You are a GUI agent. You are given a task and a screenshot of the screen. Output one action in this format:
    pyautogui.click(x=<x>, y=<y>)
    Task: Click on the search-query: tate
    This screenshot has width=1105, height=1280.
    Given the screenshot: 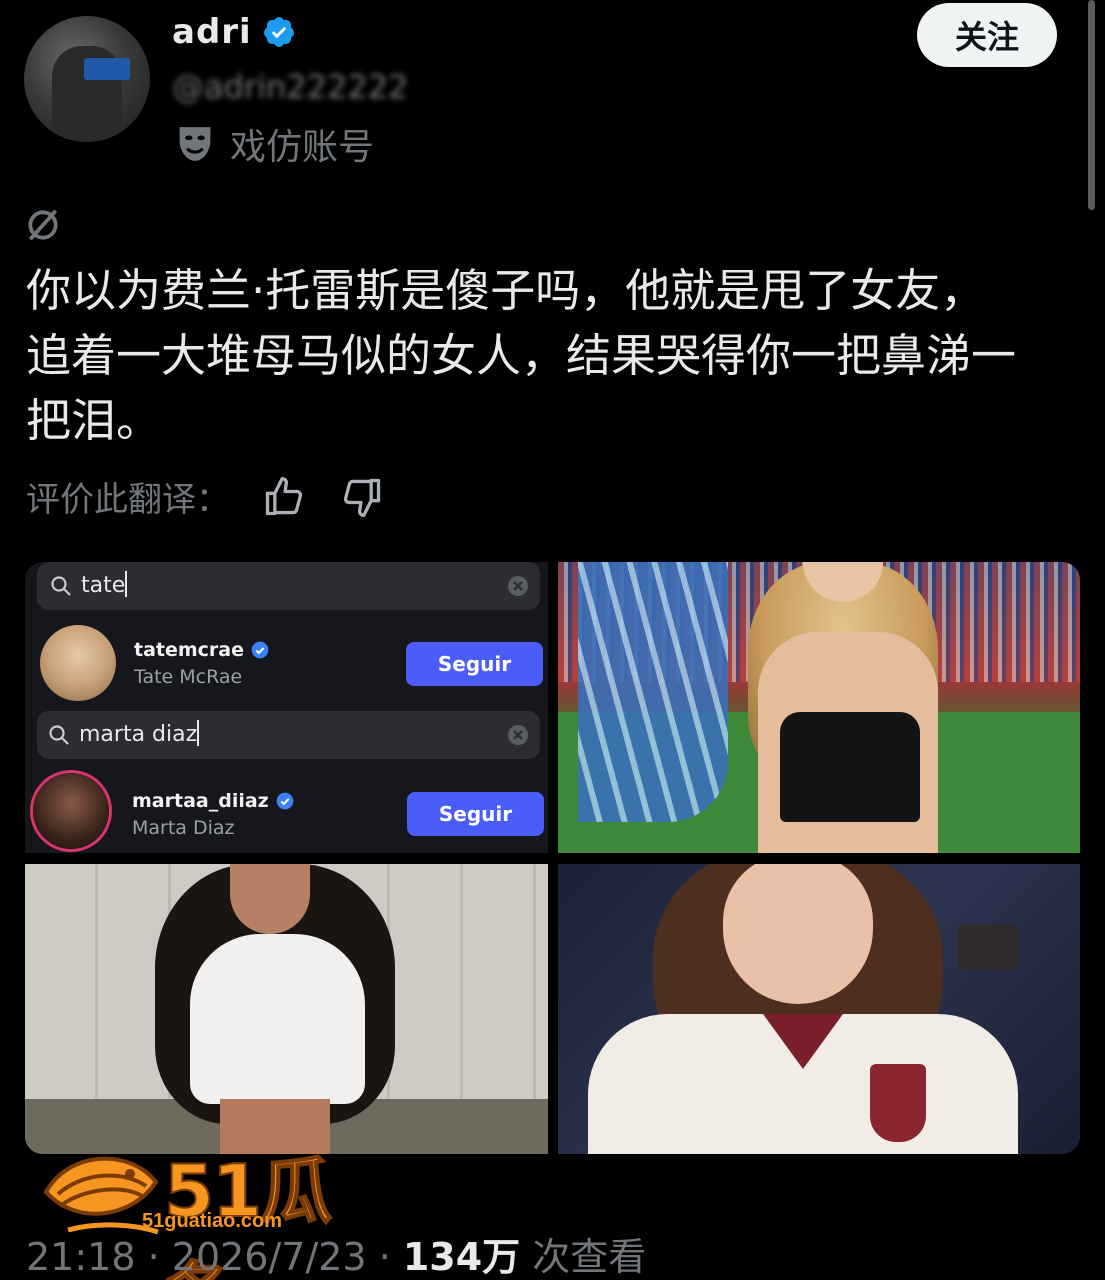 What is the action you would take?
    pyautogui.click(x=104, y=584)
    